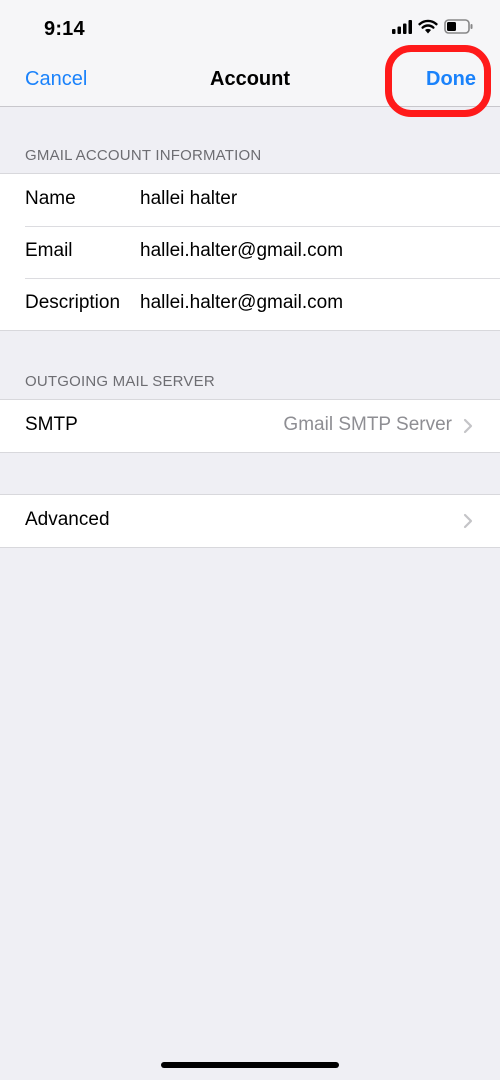 The width and height of the screenshot is (500, 1080). Describe the element at coordinates (49, 250) in the screenshot. I see `email-label: Email` at that location.